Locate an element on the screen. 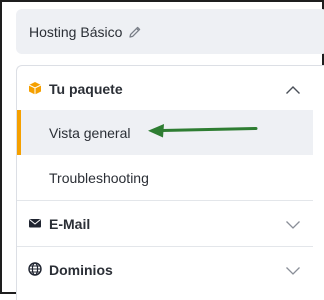  submenu-item-troubleshooting-label: Troubleshooting is located at coordinates (99, 177).